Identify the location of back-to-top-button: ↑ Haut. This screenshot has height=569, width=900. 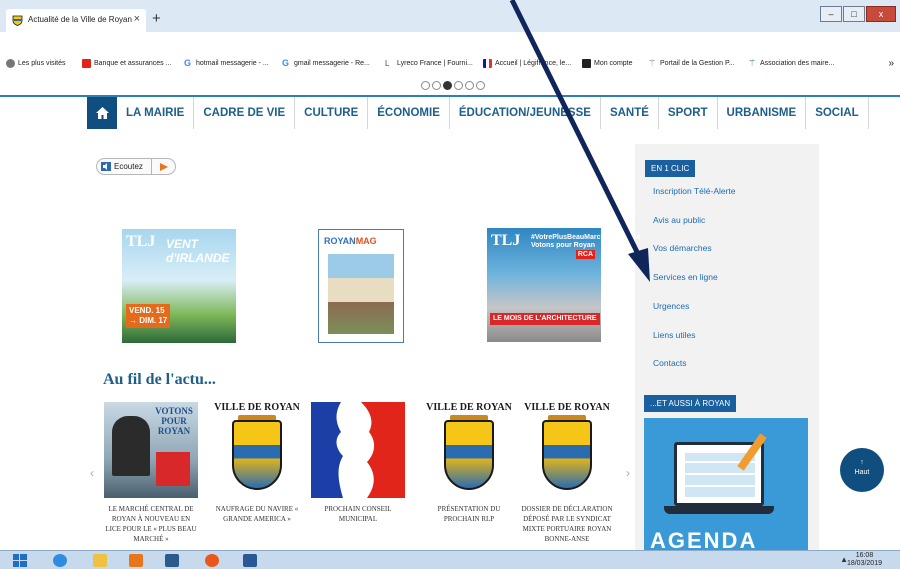
(862, 470).